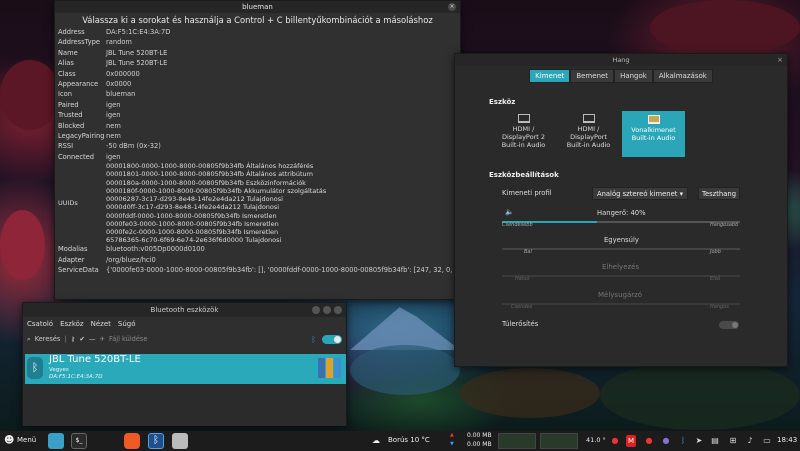  What do you see at coordinates (653, 134) in the screenshot?
I see `output-device-lineout: Vonalkimenet Built-in Audio` at bounding box center [653, 134].